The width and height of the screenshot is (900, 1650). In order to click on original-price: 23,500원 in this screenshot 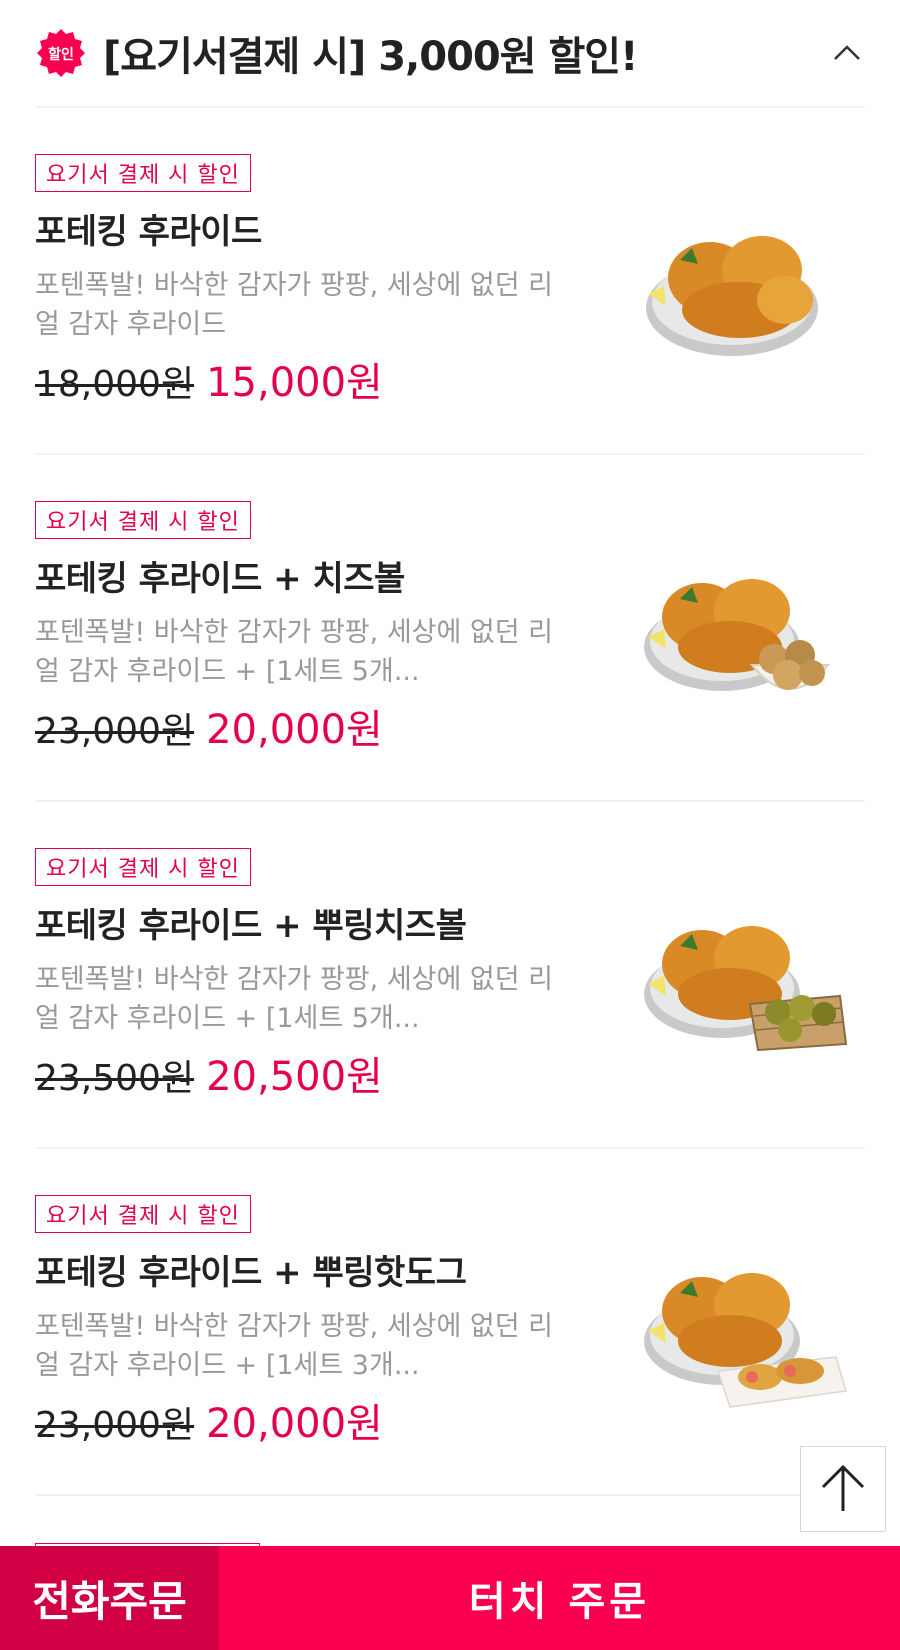, I will do `click(115, 1078)`.